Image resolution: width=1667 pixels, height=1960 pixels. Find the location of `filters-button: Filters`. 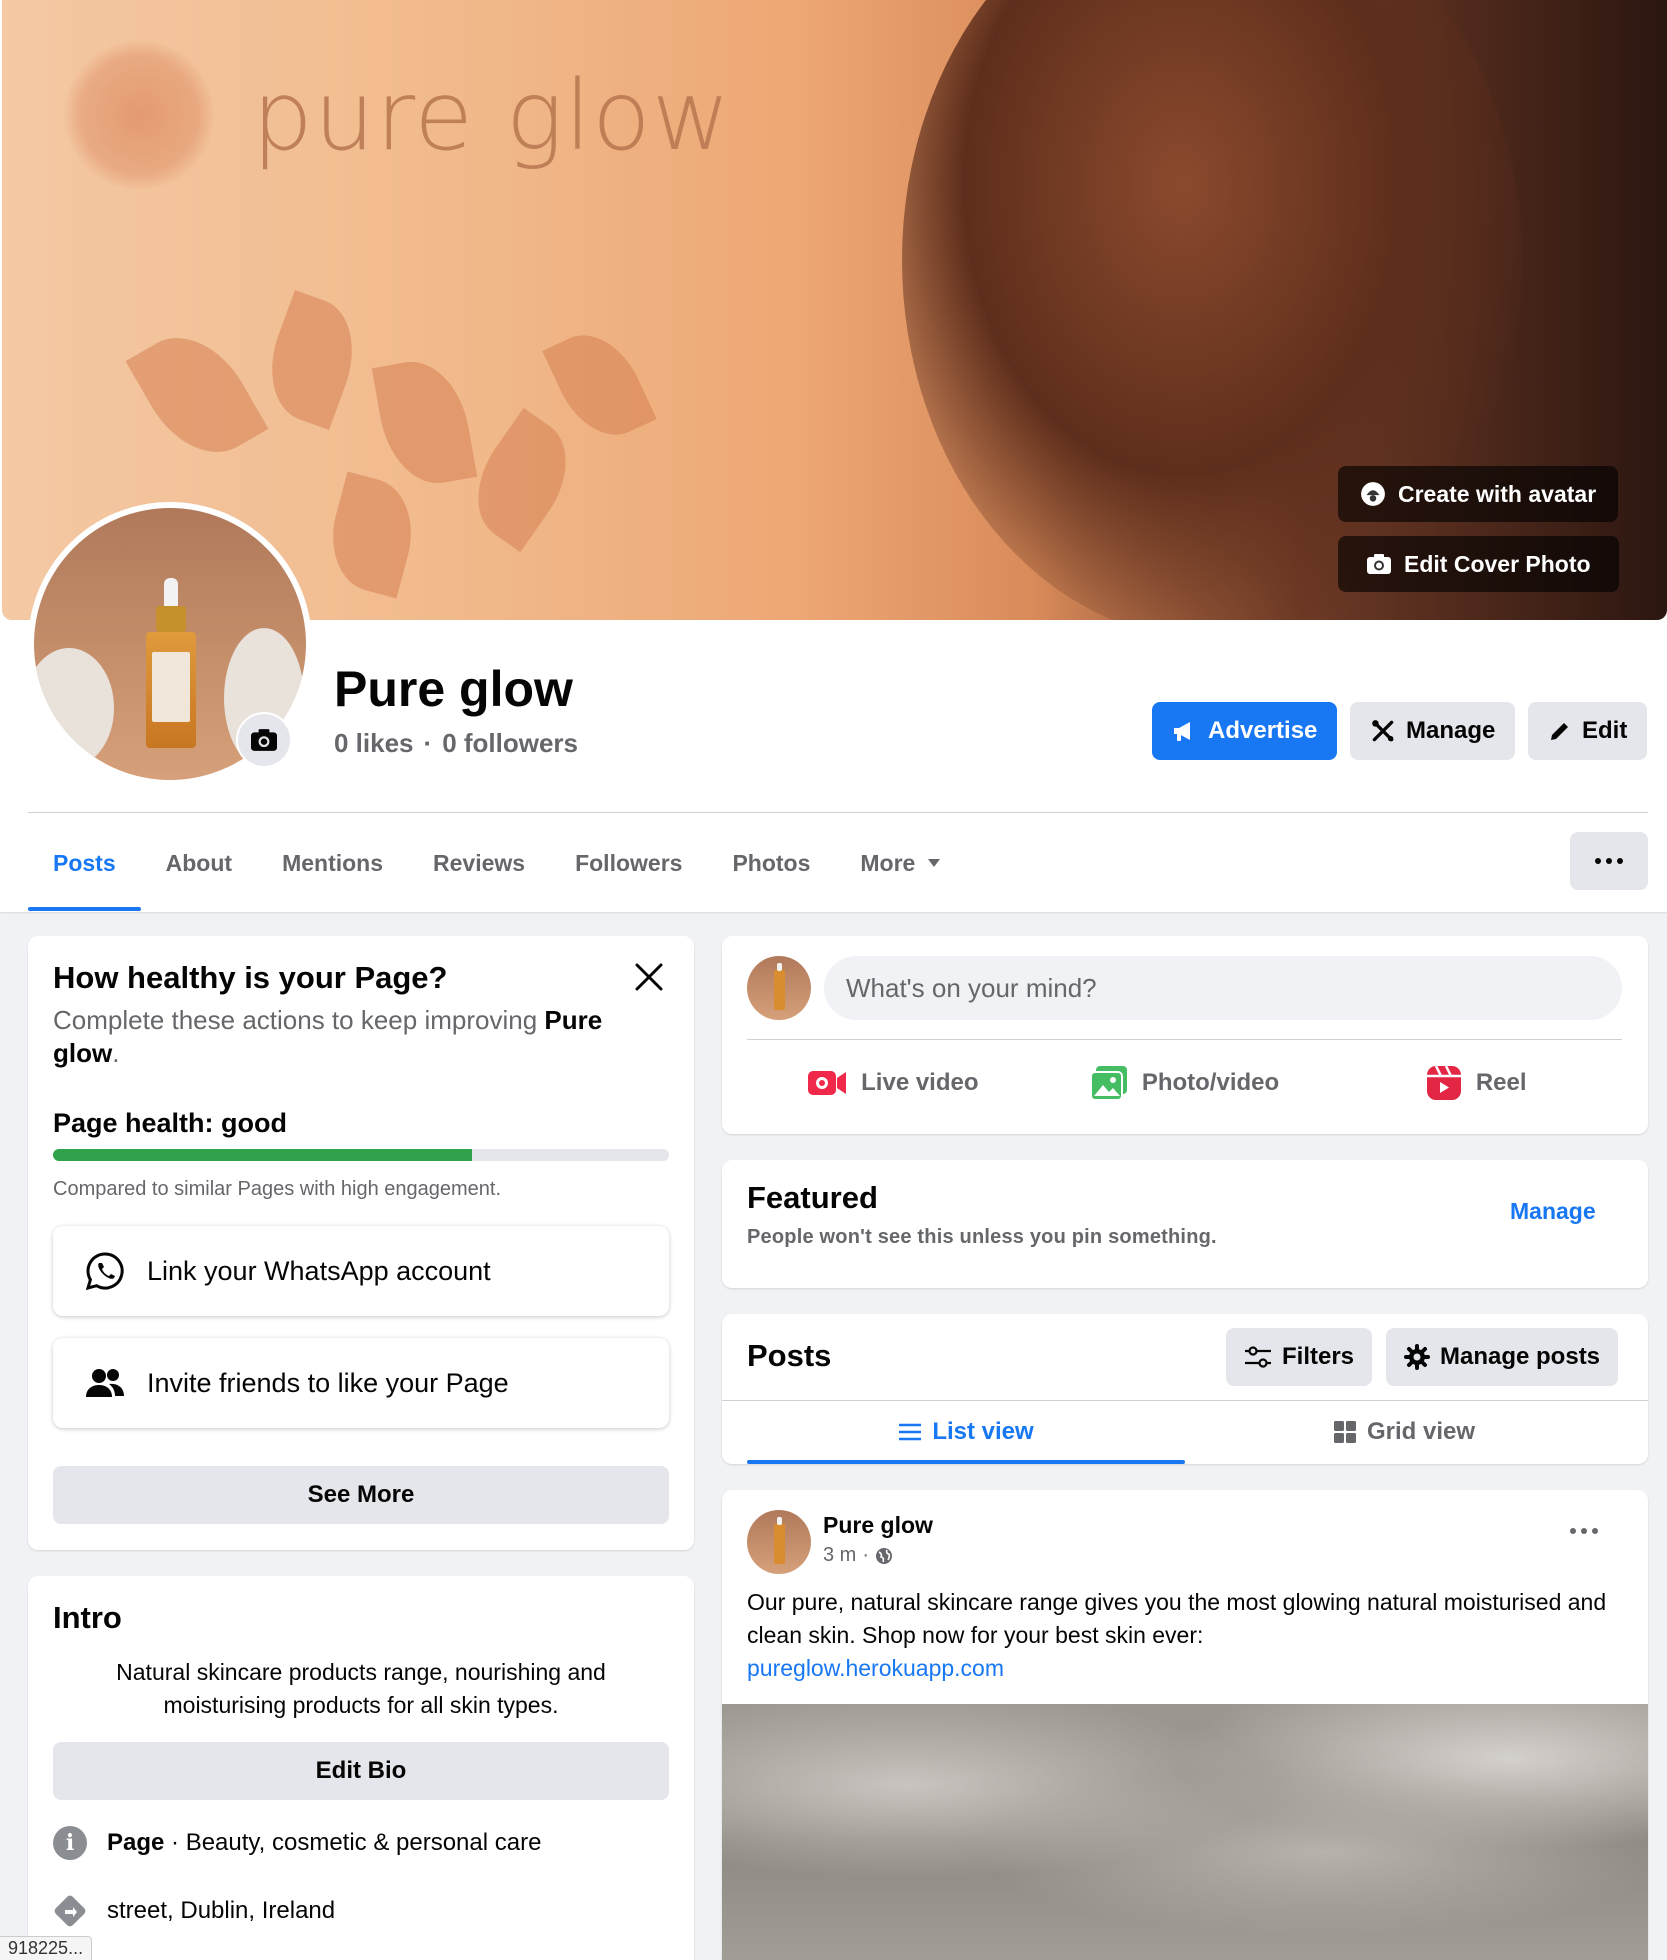

filters-button: Filters is located at coordinates (1299, 1357).